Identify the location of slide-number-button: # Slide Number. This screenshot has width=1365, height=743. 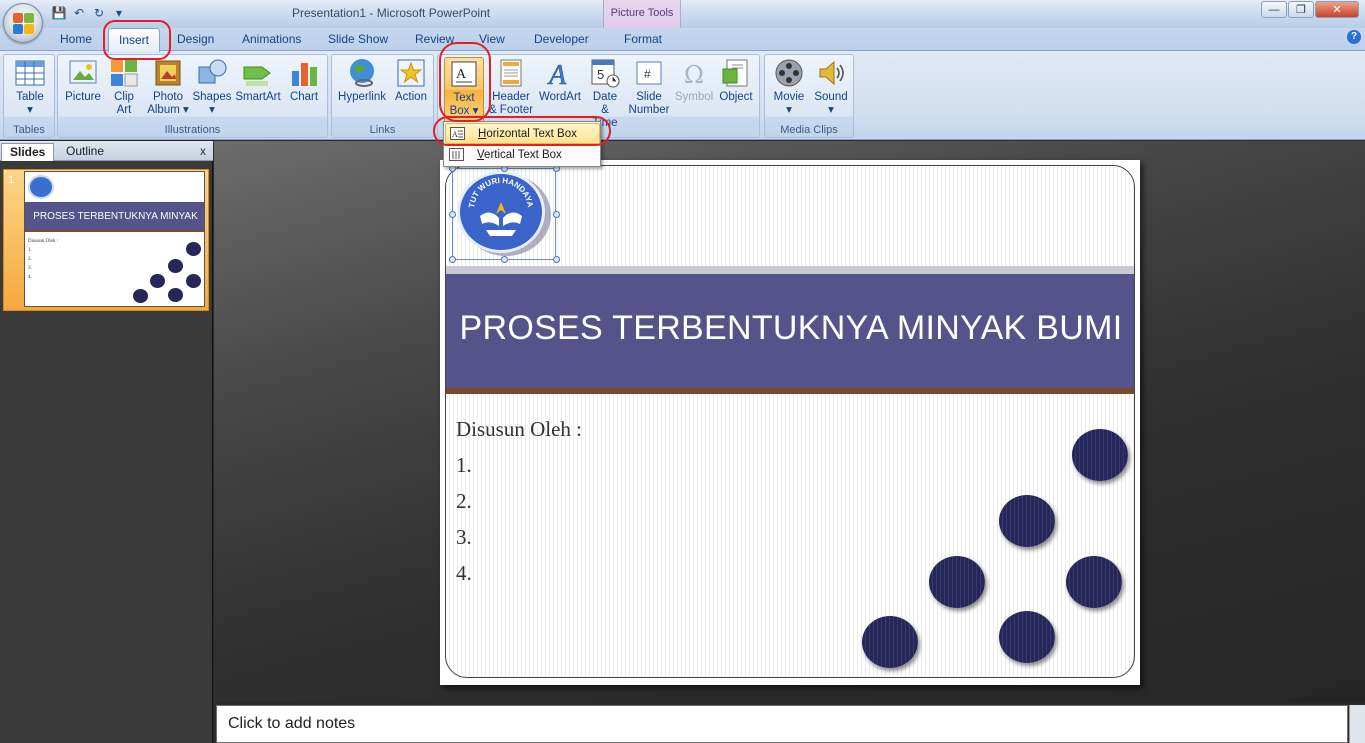
(649, 87).